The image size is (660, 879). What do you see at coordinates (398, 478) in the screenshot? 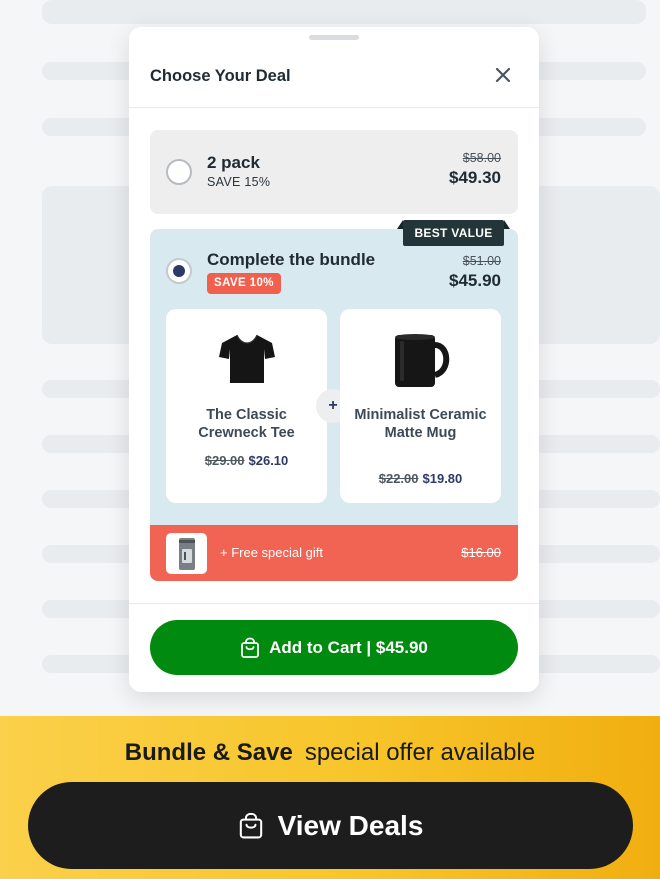
I see `product-old-price: $22.00` at bounding box center [398, 478].